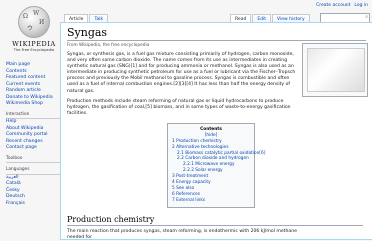 This screenshot has width=372, height=241. Describe the element at coordinates (215, 220) in the screenshot. I see `section-heading: Production chemistry` at that location.